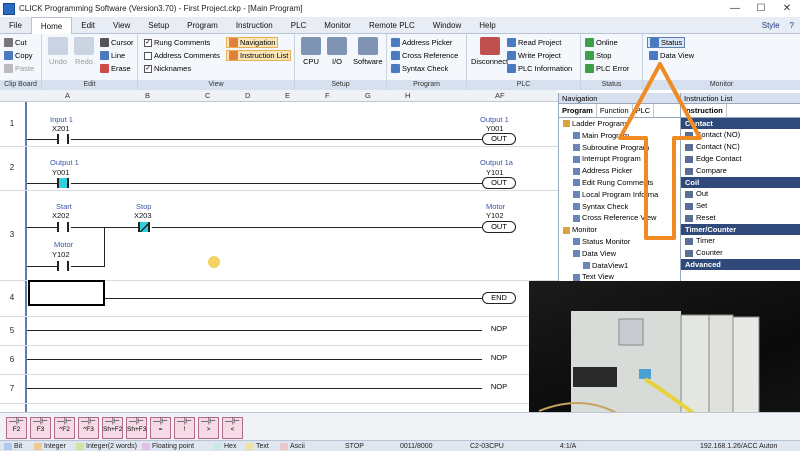 This screenshot has width=800, height=452. I want to click on maximize-button: ☐, so click(761, 8).